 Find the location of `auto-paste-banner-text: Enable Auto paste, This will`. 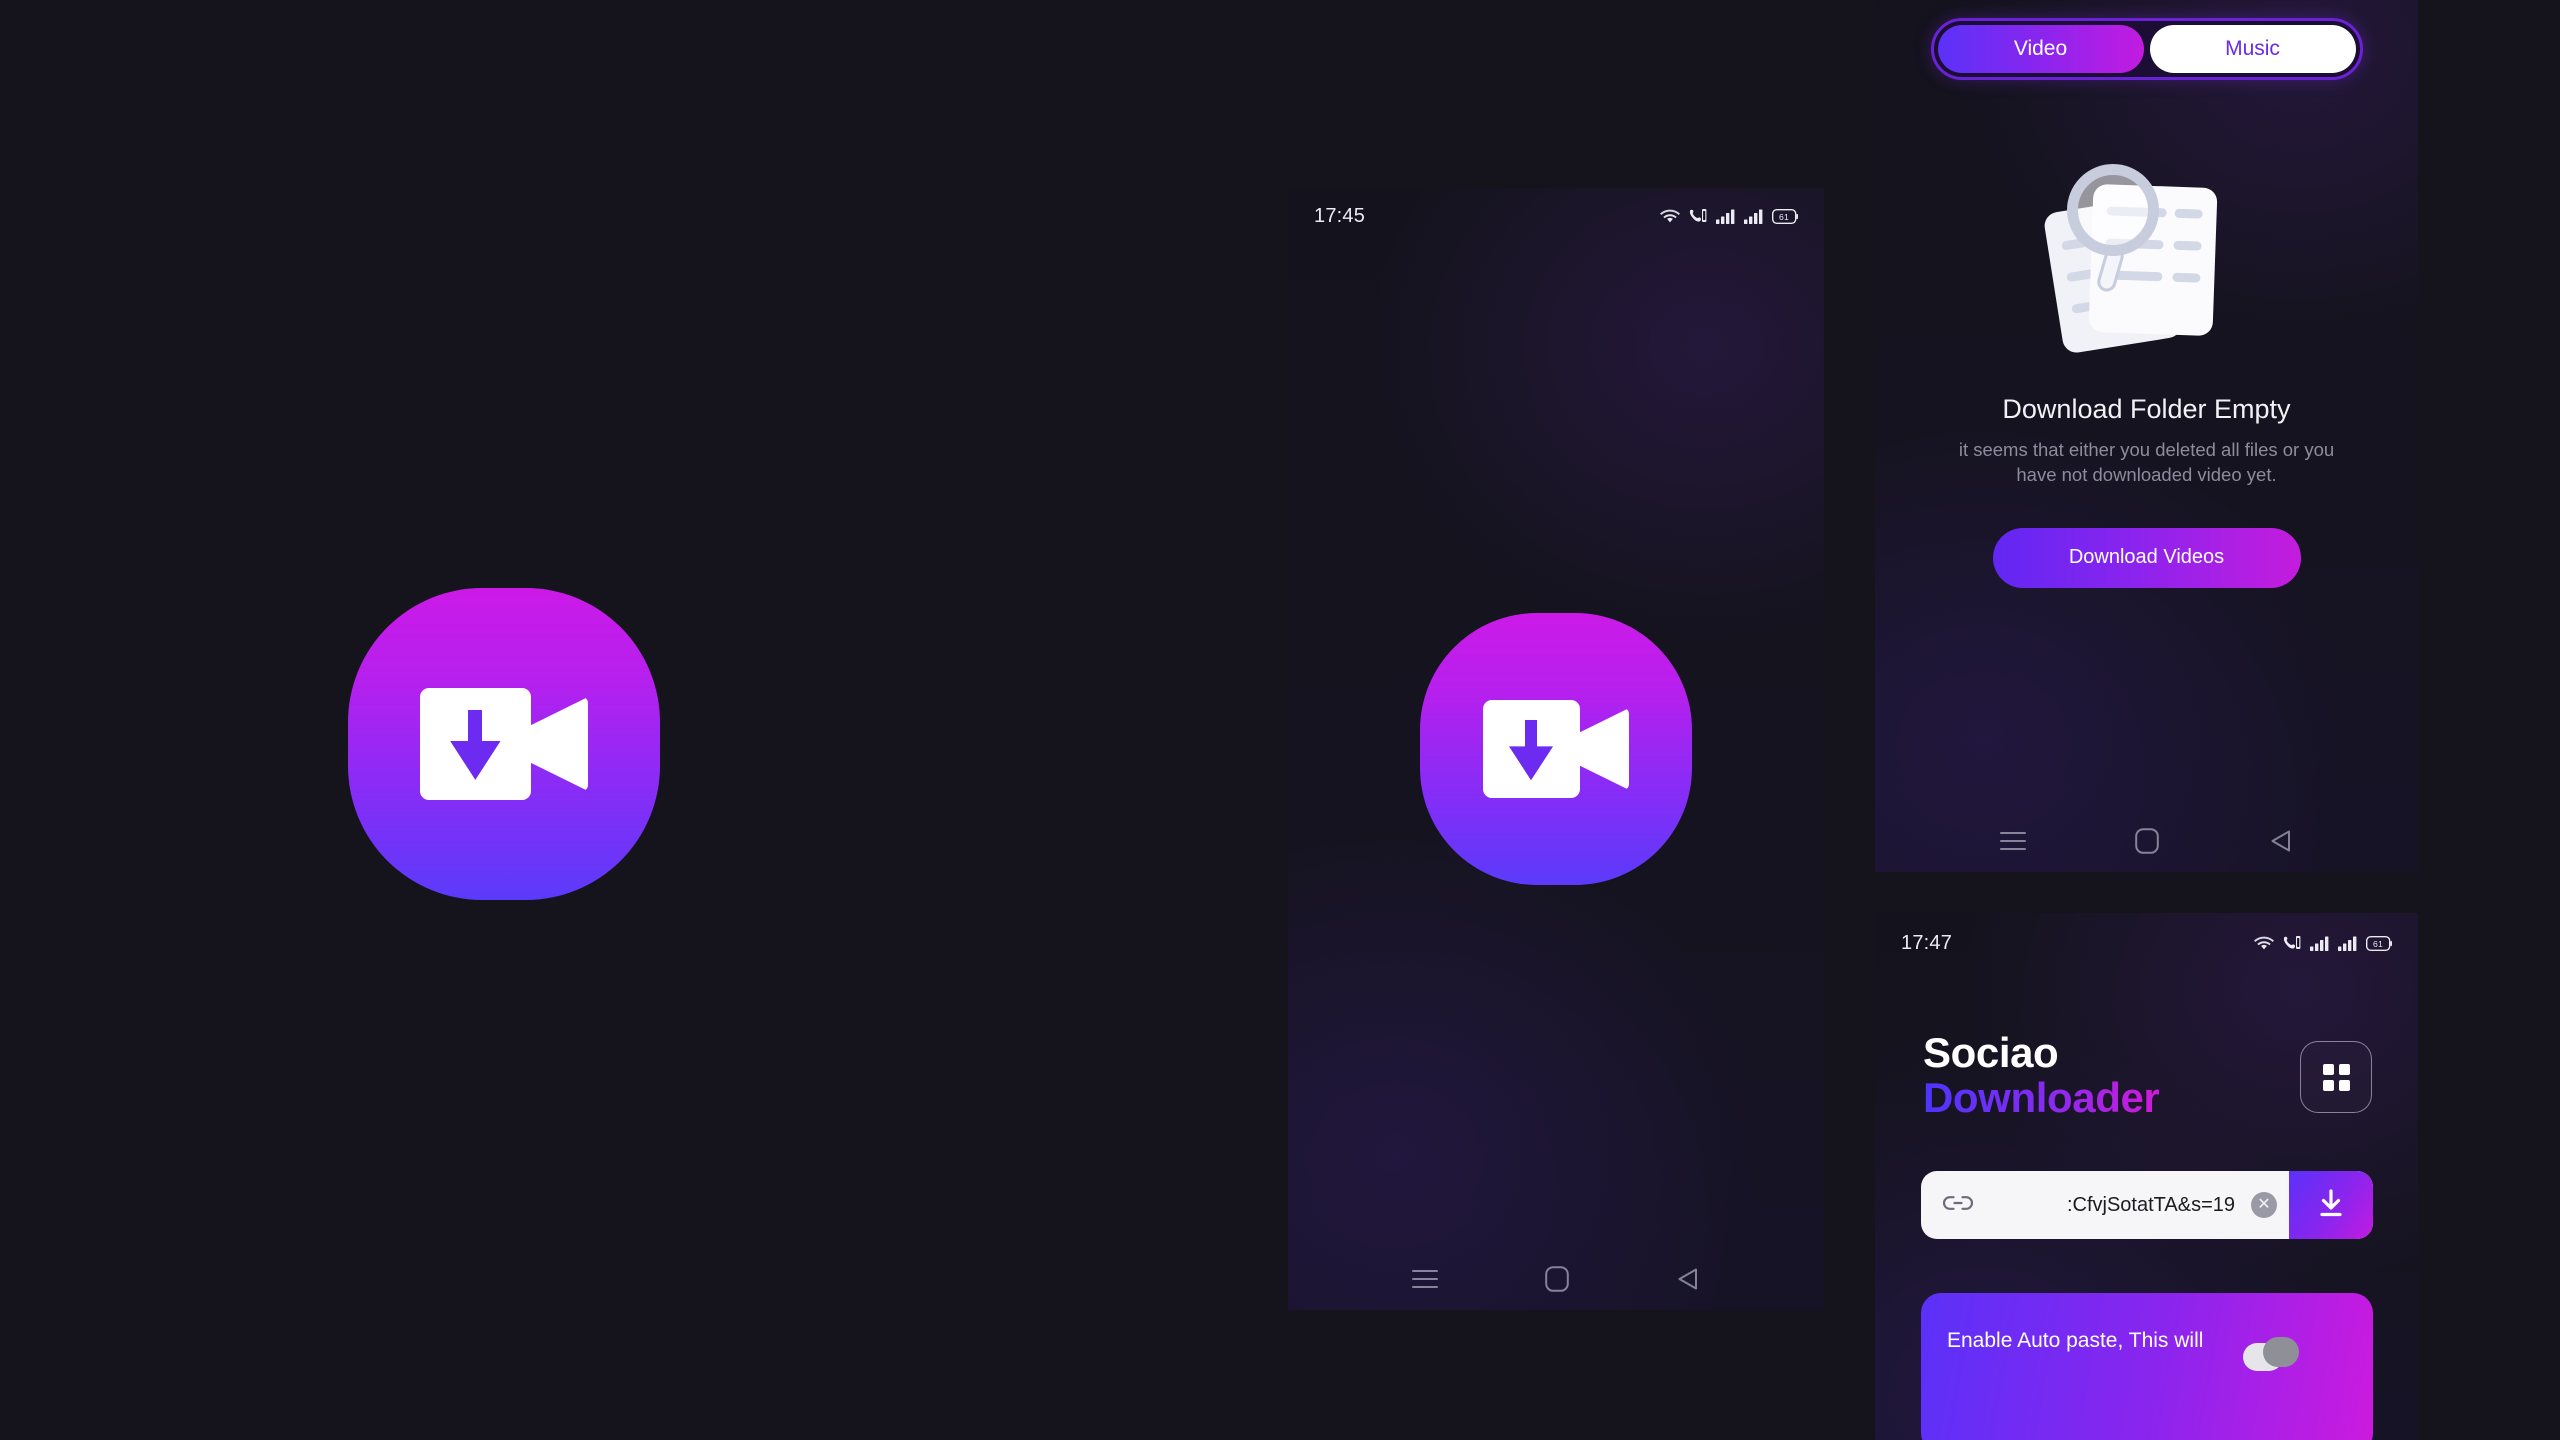

auto-paste-banner-text: Enable Auto paste, This will is located at coordinates (2075, 1340).